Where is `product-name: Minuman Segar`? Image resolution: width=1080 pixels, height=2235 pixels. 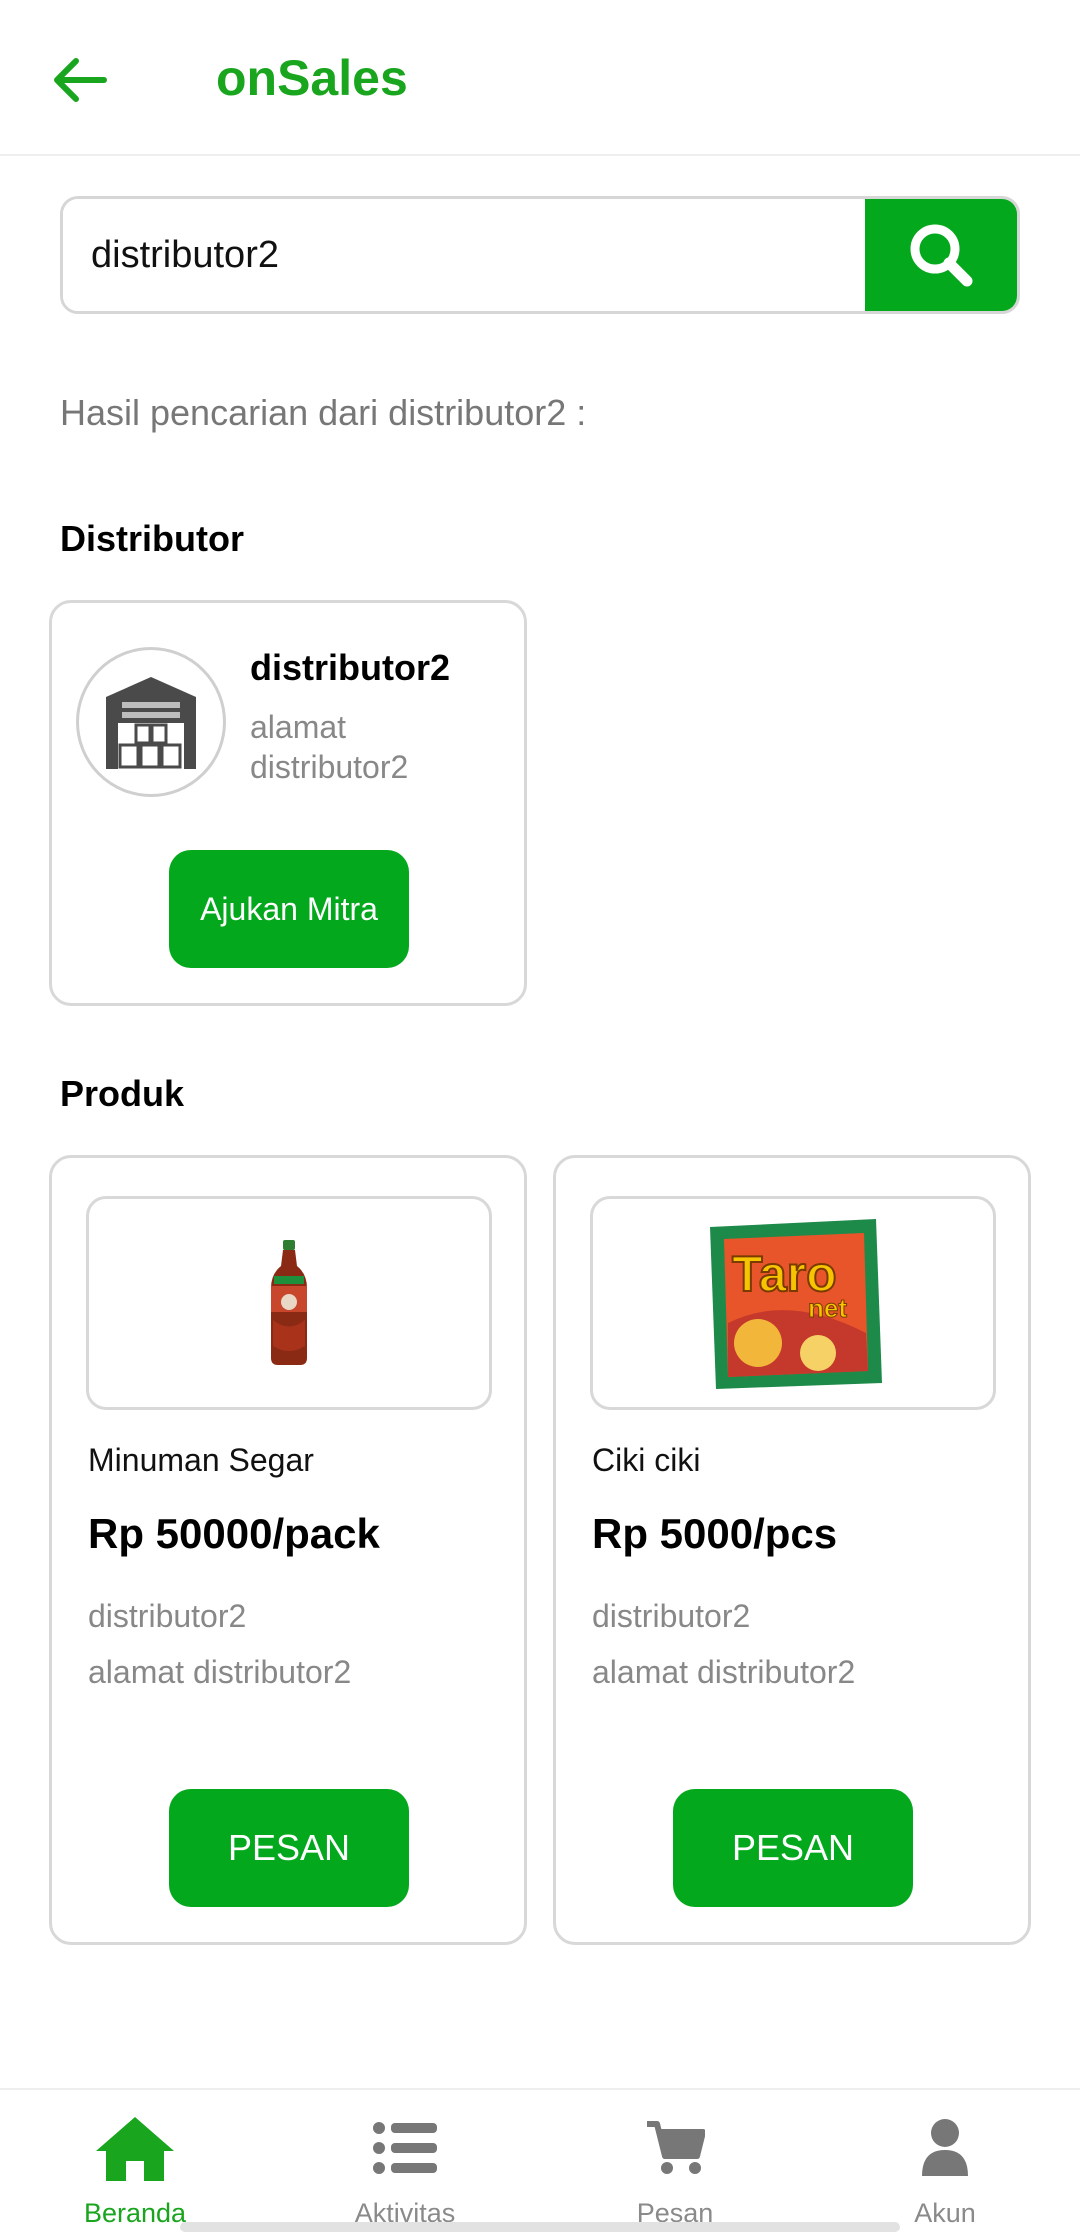 product-name: Minuman Segar is located at coordinates (201, 1460).